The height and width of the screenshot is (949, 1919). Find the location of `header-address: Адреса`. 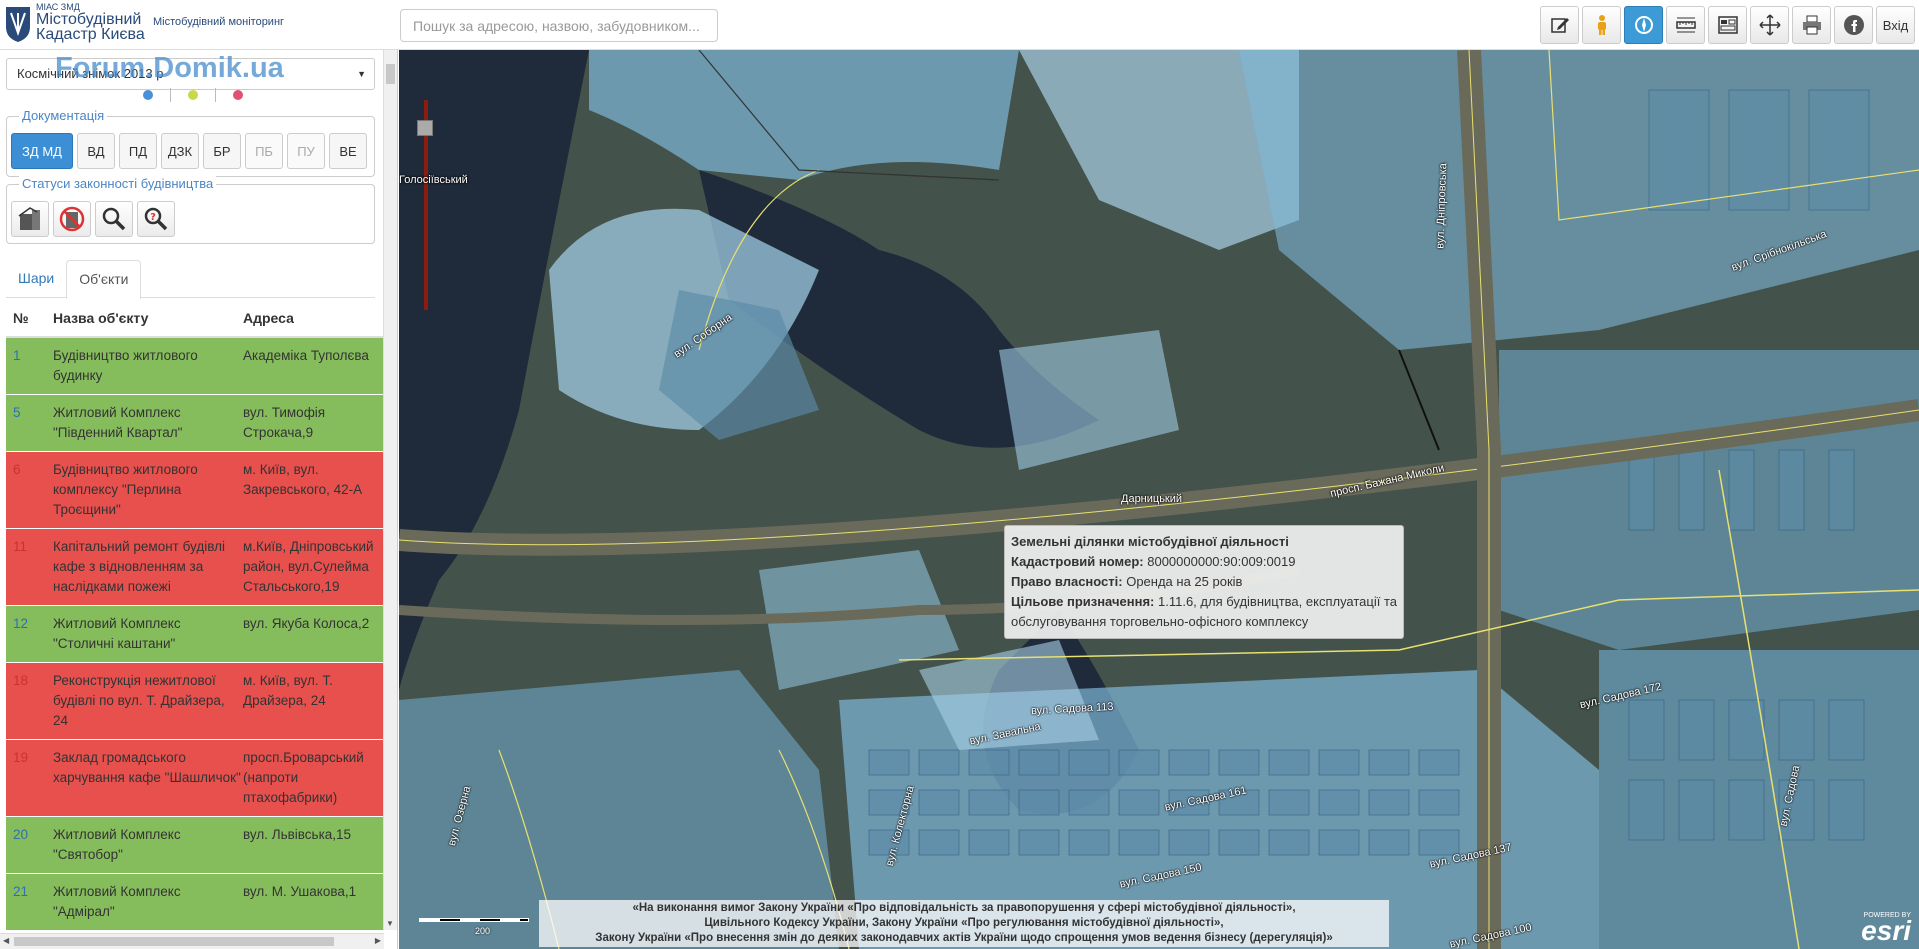

header-address: Адреса is located at coordinates (268, 318).